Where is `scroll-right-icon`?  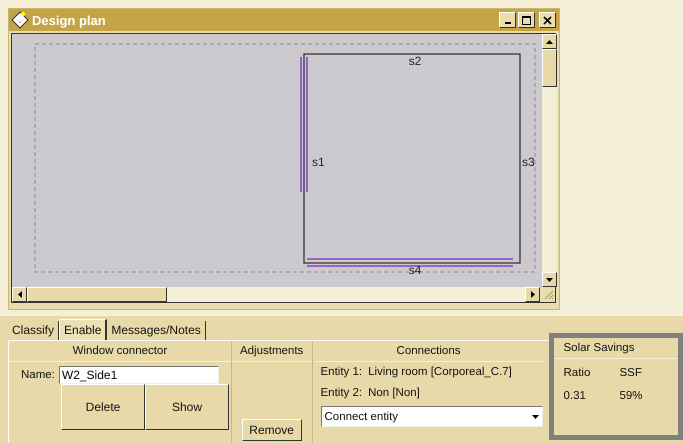 scroll-right-icon is located at coordinates (532, 294).